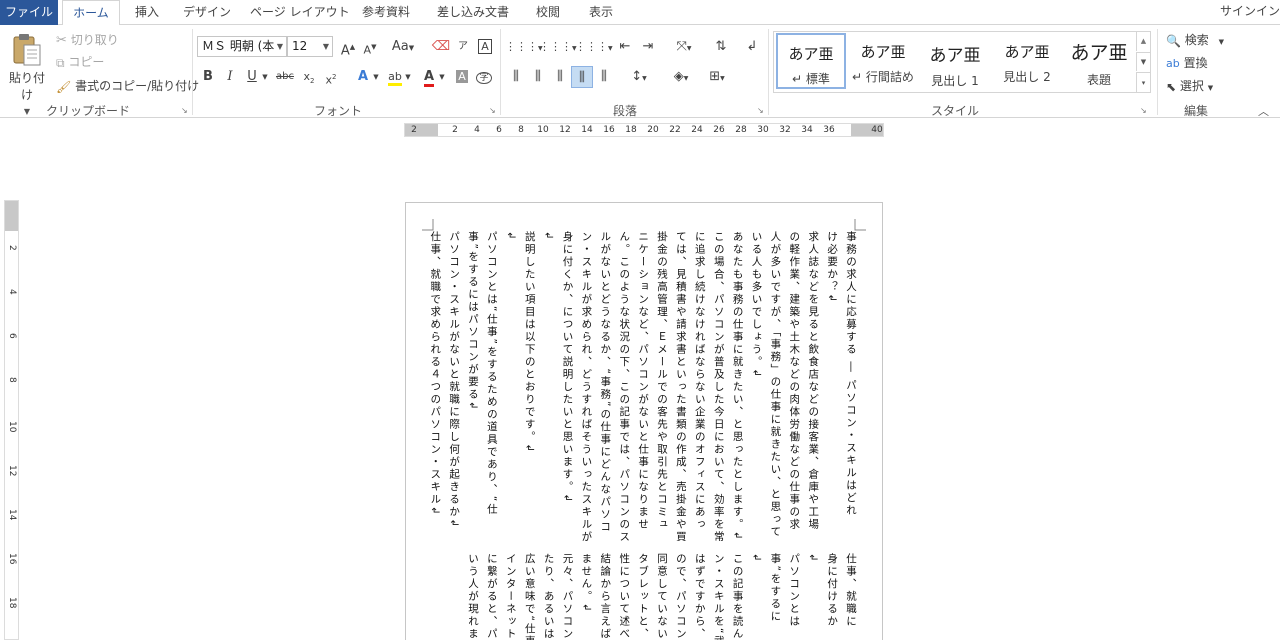  Describe the element at coordinates (492, 110) in the screenshot. I see `font-launcher-icon: ↘` at that location.